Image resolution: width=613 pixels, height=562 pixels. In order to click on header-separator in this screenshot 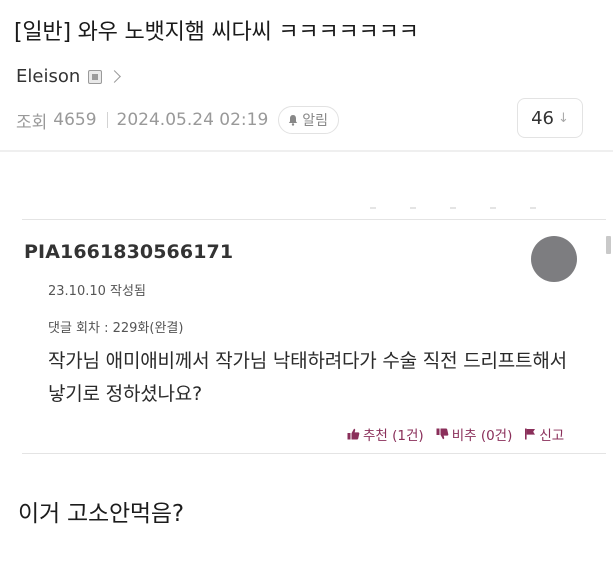, I will do `click(306, 151)`.